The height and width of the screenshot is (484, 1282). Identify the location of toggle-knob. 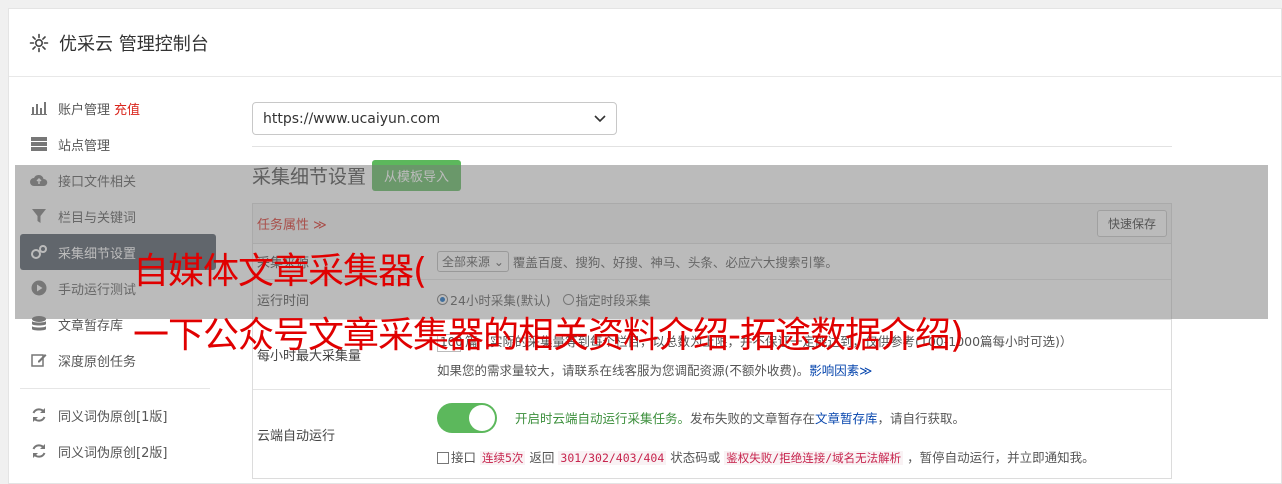
(482, 417).